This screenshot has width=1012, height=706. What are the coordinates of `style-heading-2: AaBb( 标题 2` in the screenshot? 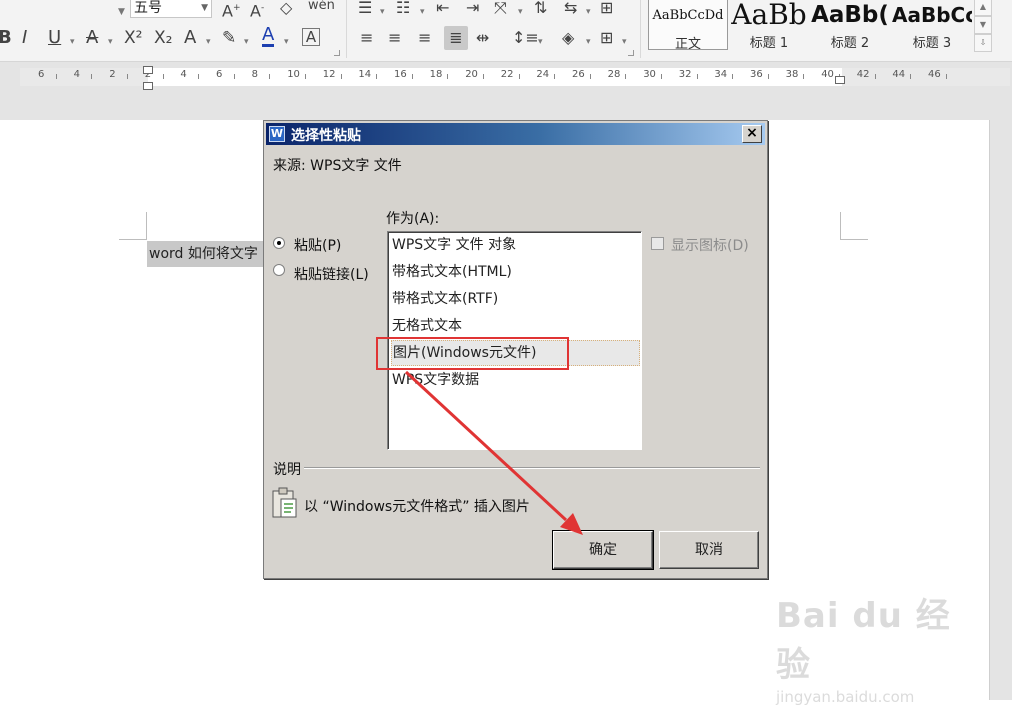 It's located at (850, 25).